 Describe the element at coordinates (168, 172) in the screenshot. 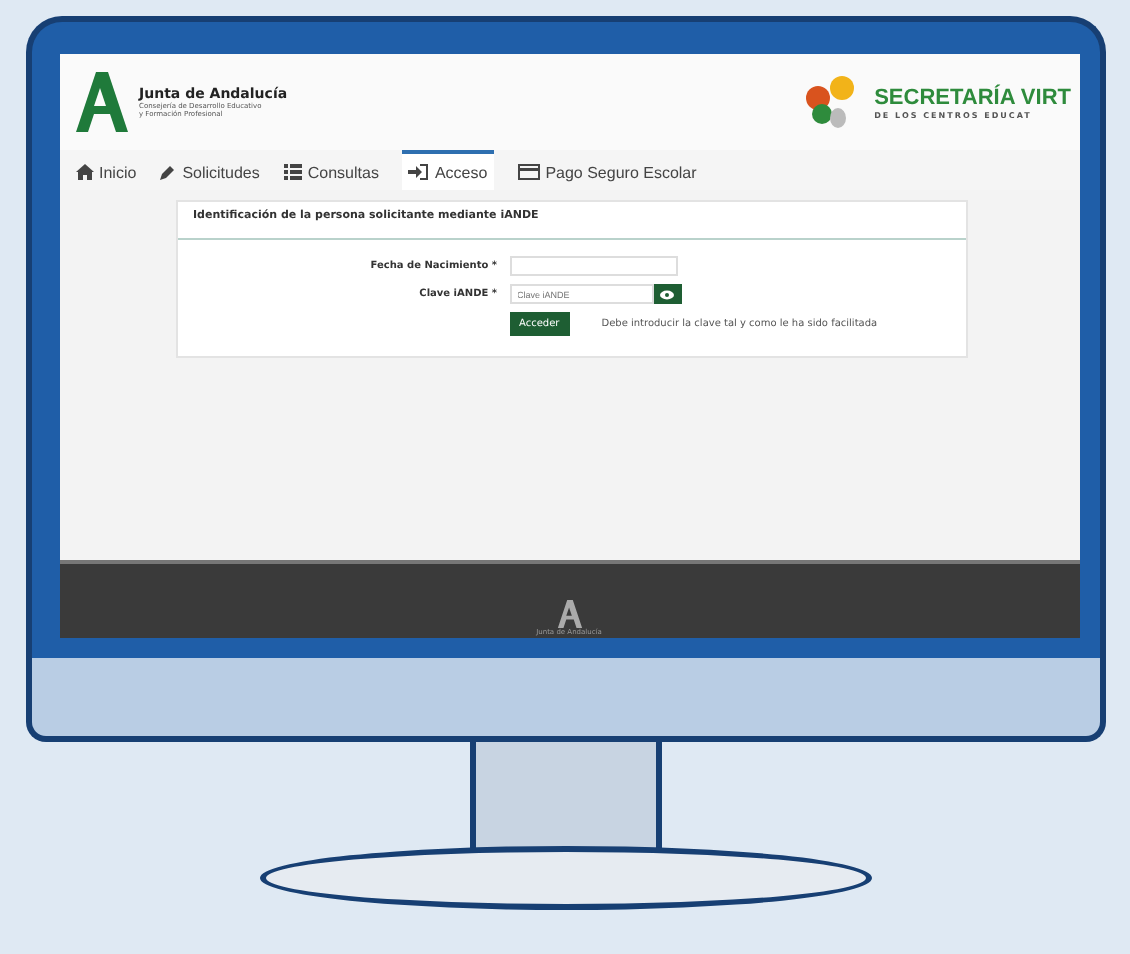

I see `pencil-icon` at that location.